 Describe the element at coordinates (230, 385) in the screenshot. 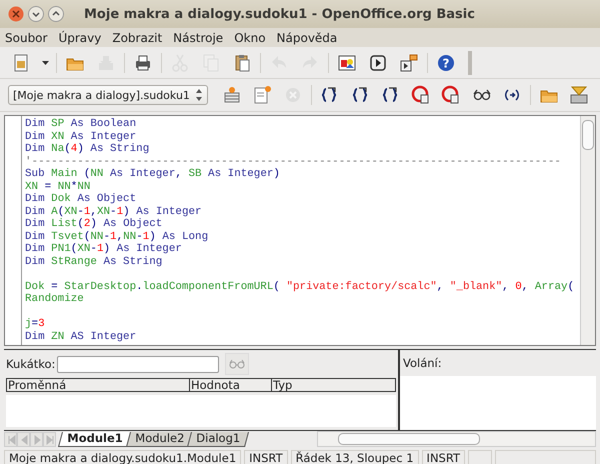

I see `column-header: Hodnota` at that location.